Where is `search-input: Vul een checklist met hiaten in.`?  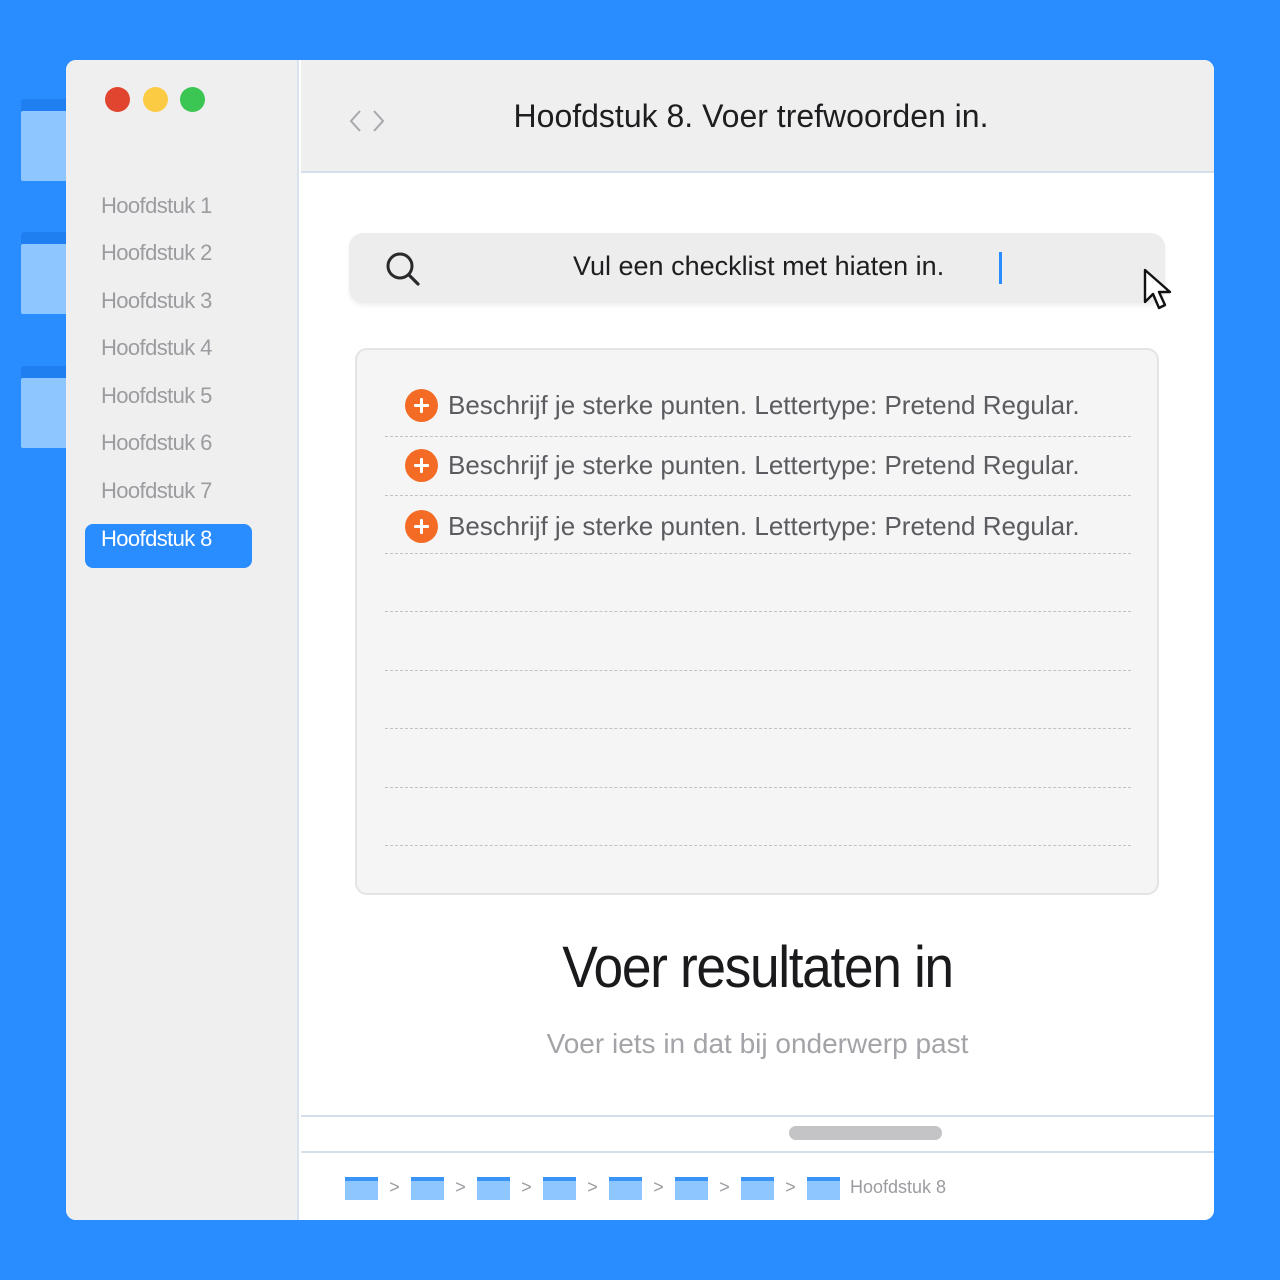
search-input: Vul een checklist met hiaten in. is located at coordinates (758, 266).